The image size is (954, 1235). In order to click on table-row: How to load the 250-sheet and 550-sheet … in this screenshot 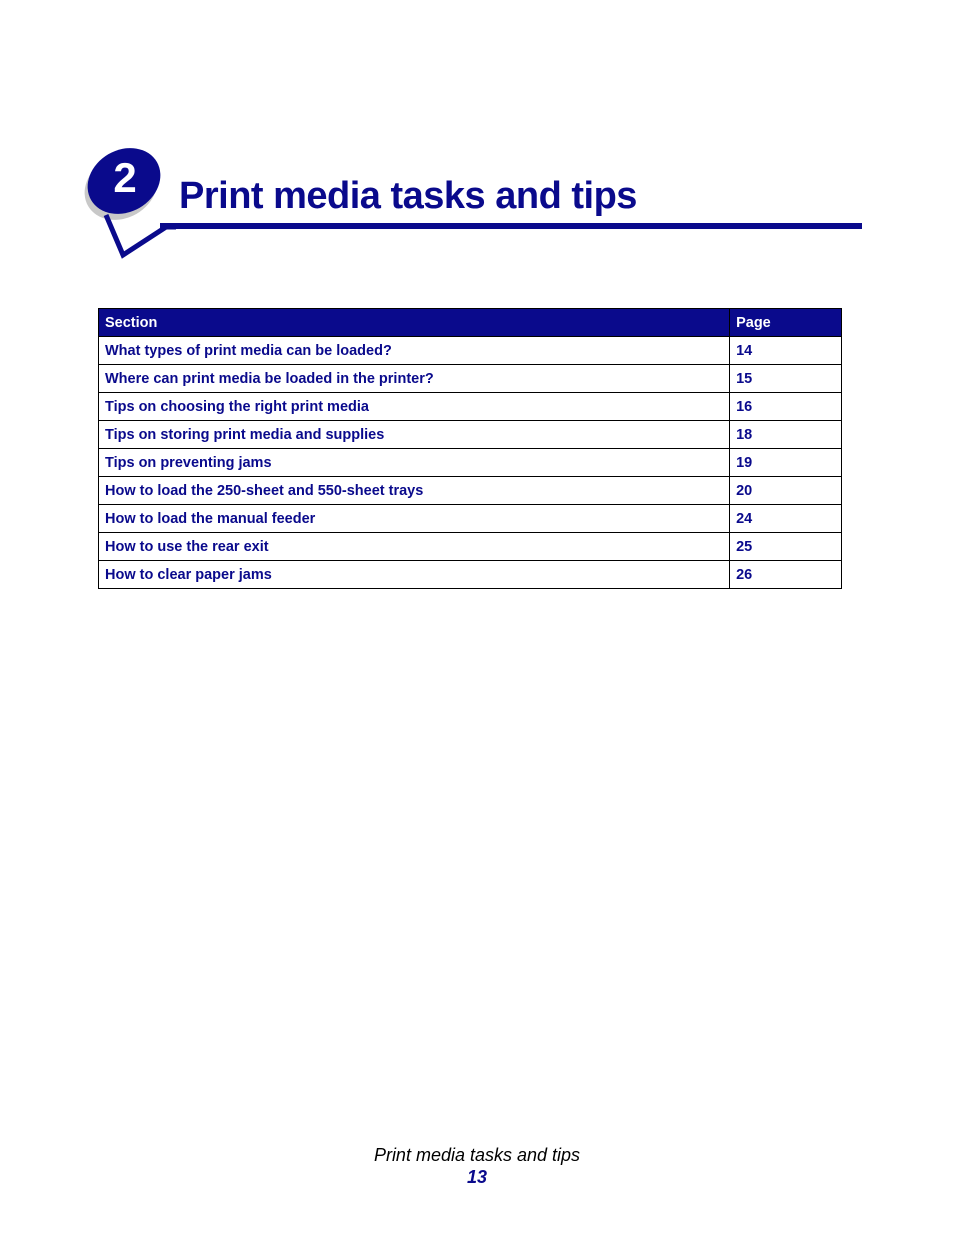, I will do `click(469, 490)`.